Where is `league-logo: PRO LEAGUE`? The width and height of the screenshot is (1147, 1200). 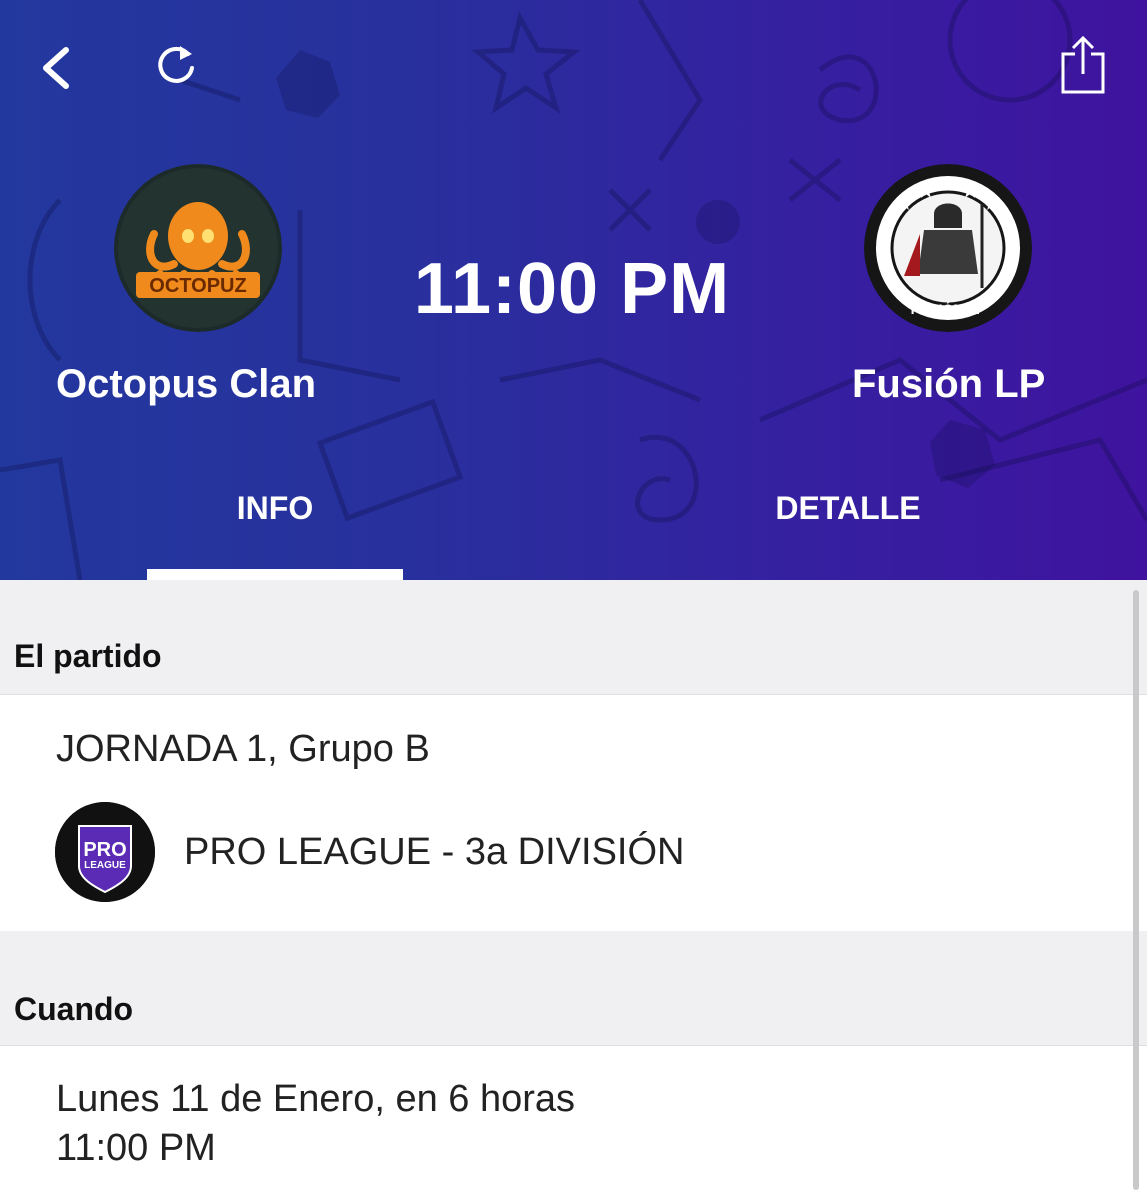 league-logo: PRO LEAGUE is located at coordinates (105, 852).